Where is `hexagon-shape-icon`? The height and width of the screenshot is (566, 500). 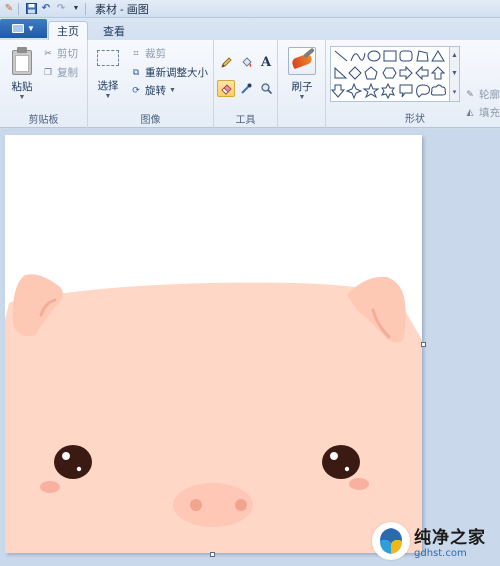 hexagon-shape-icon is located at coordinates (389, 73).